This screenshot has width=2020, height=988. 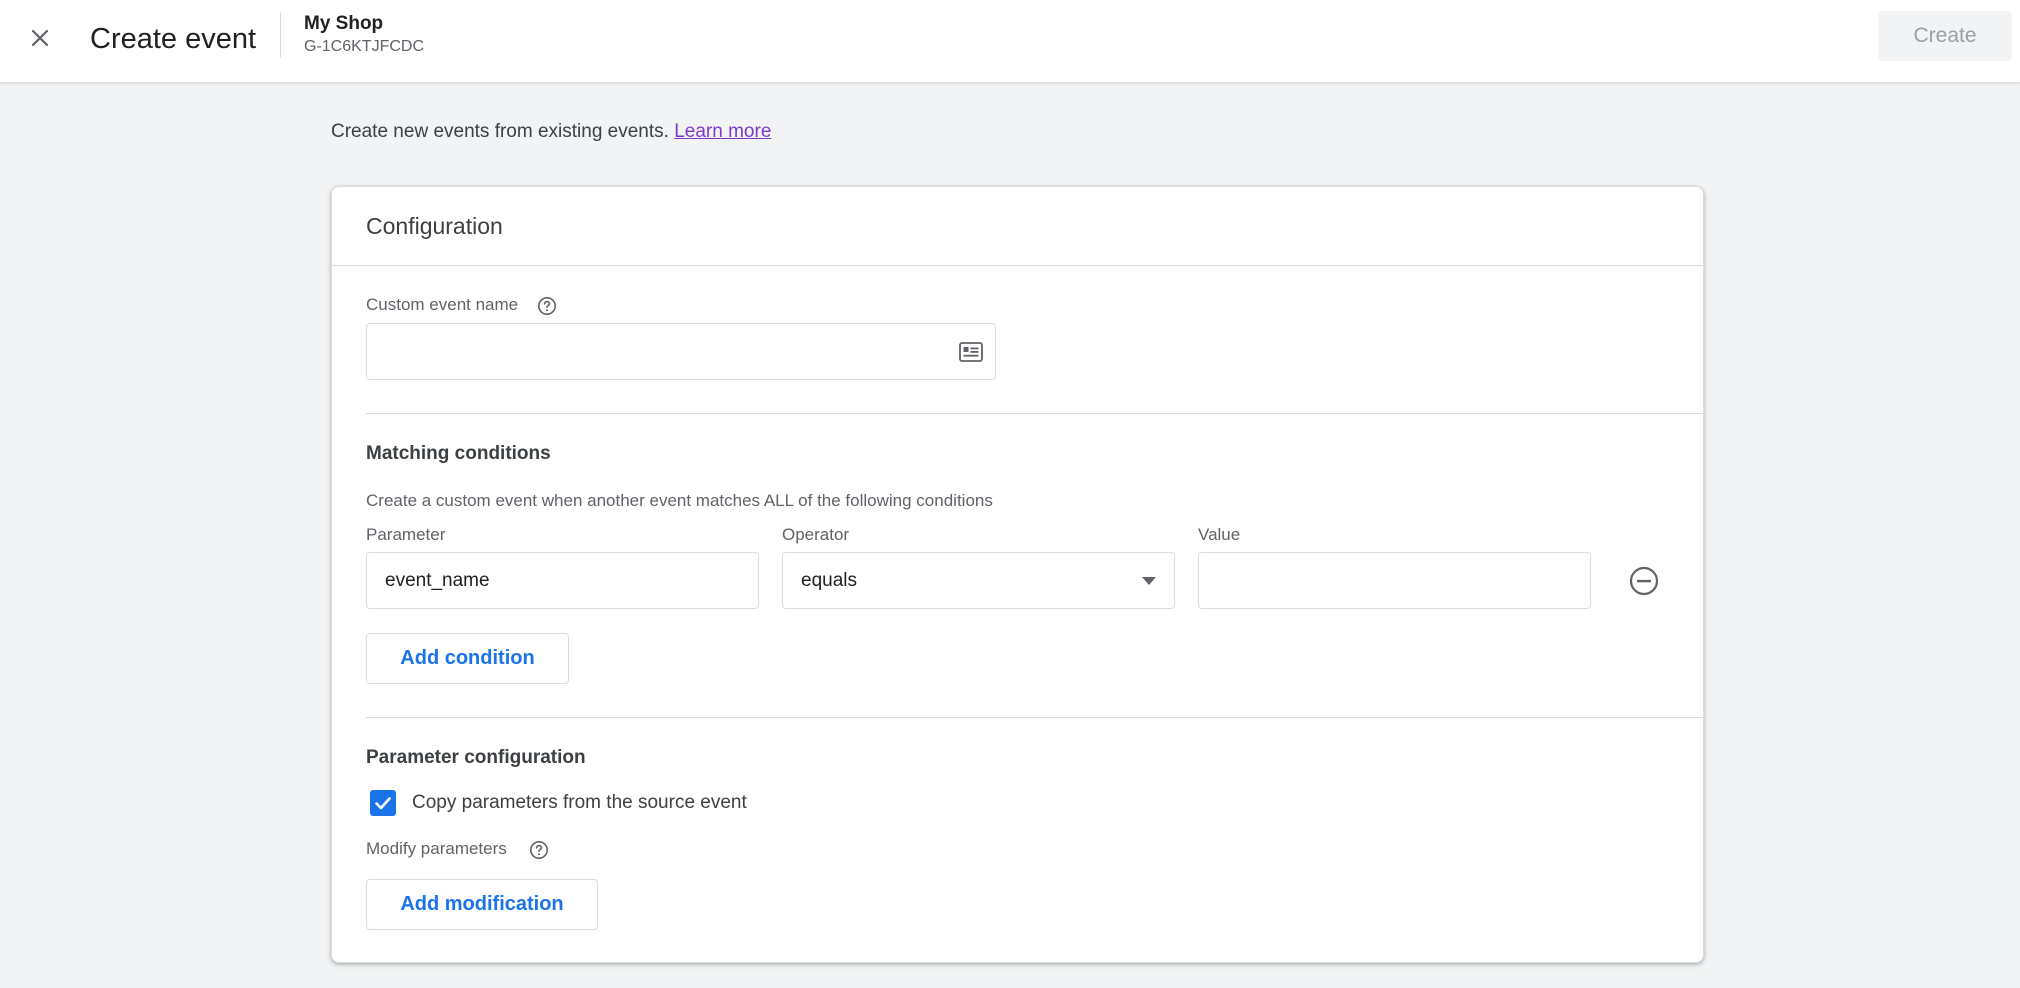 I want to click on create-button: Create, so click(x=1945, y=36).